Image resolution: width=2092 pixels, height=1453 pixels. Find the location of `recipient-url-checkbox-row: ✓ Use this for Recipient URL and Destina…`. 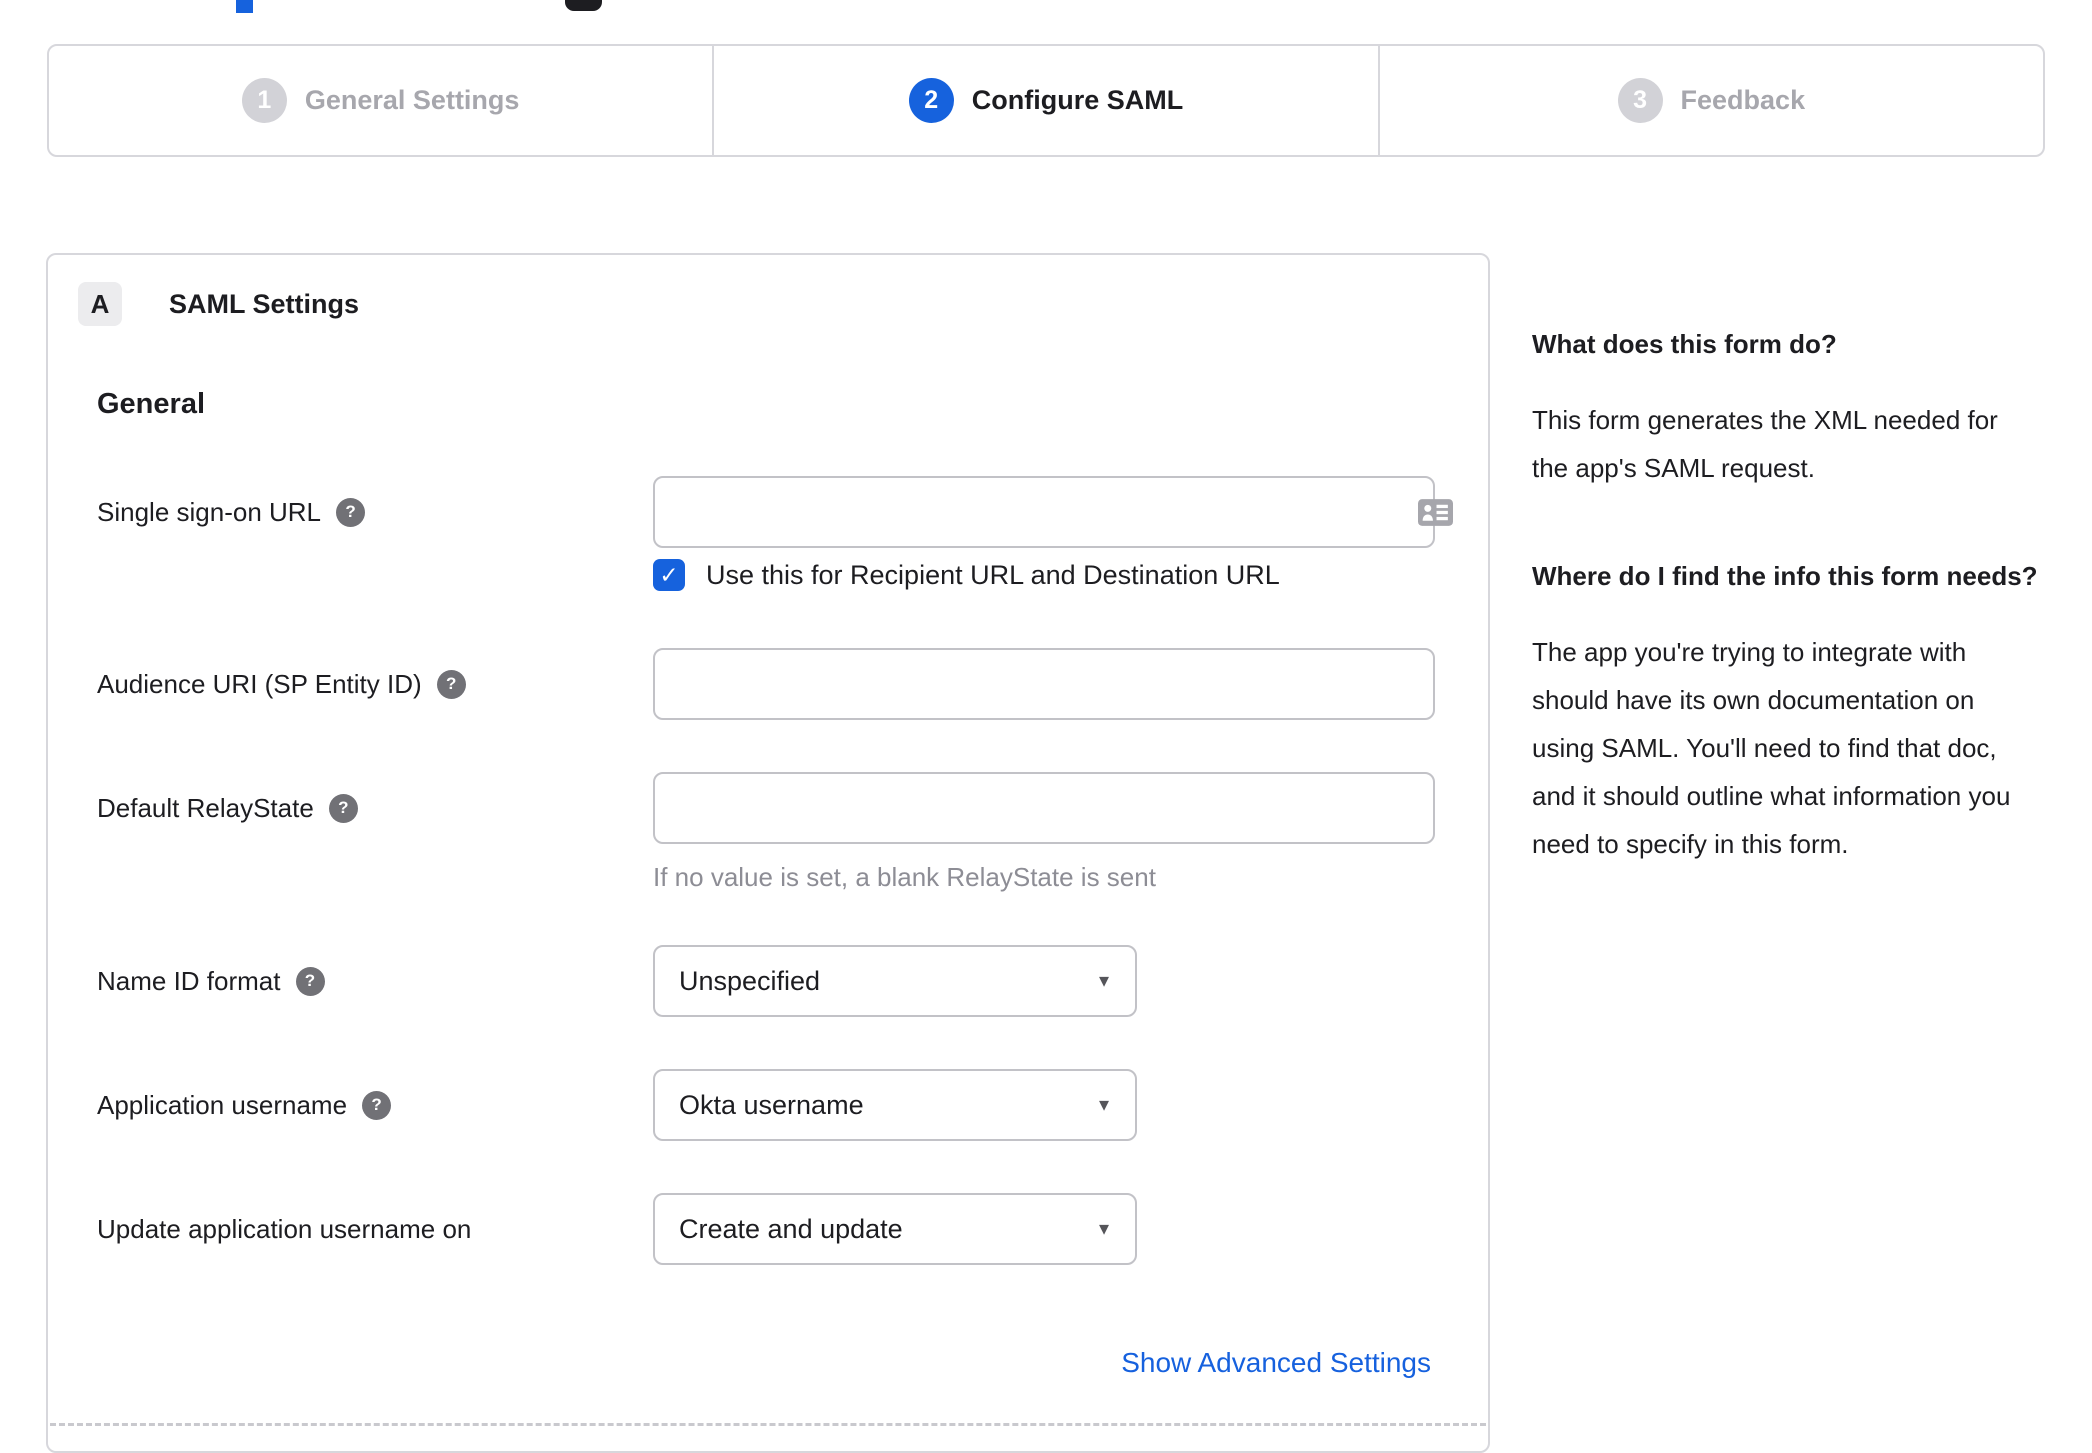

recipient-url-checkbox-row: ✓ Use this for Recipient URL and Destina… is located at coordinates (966, 575).